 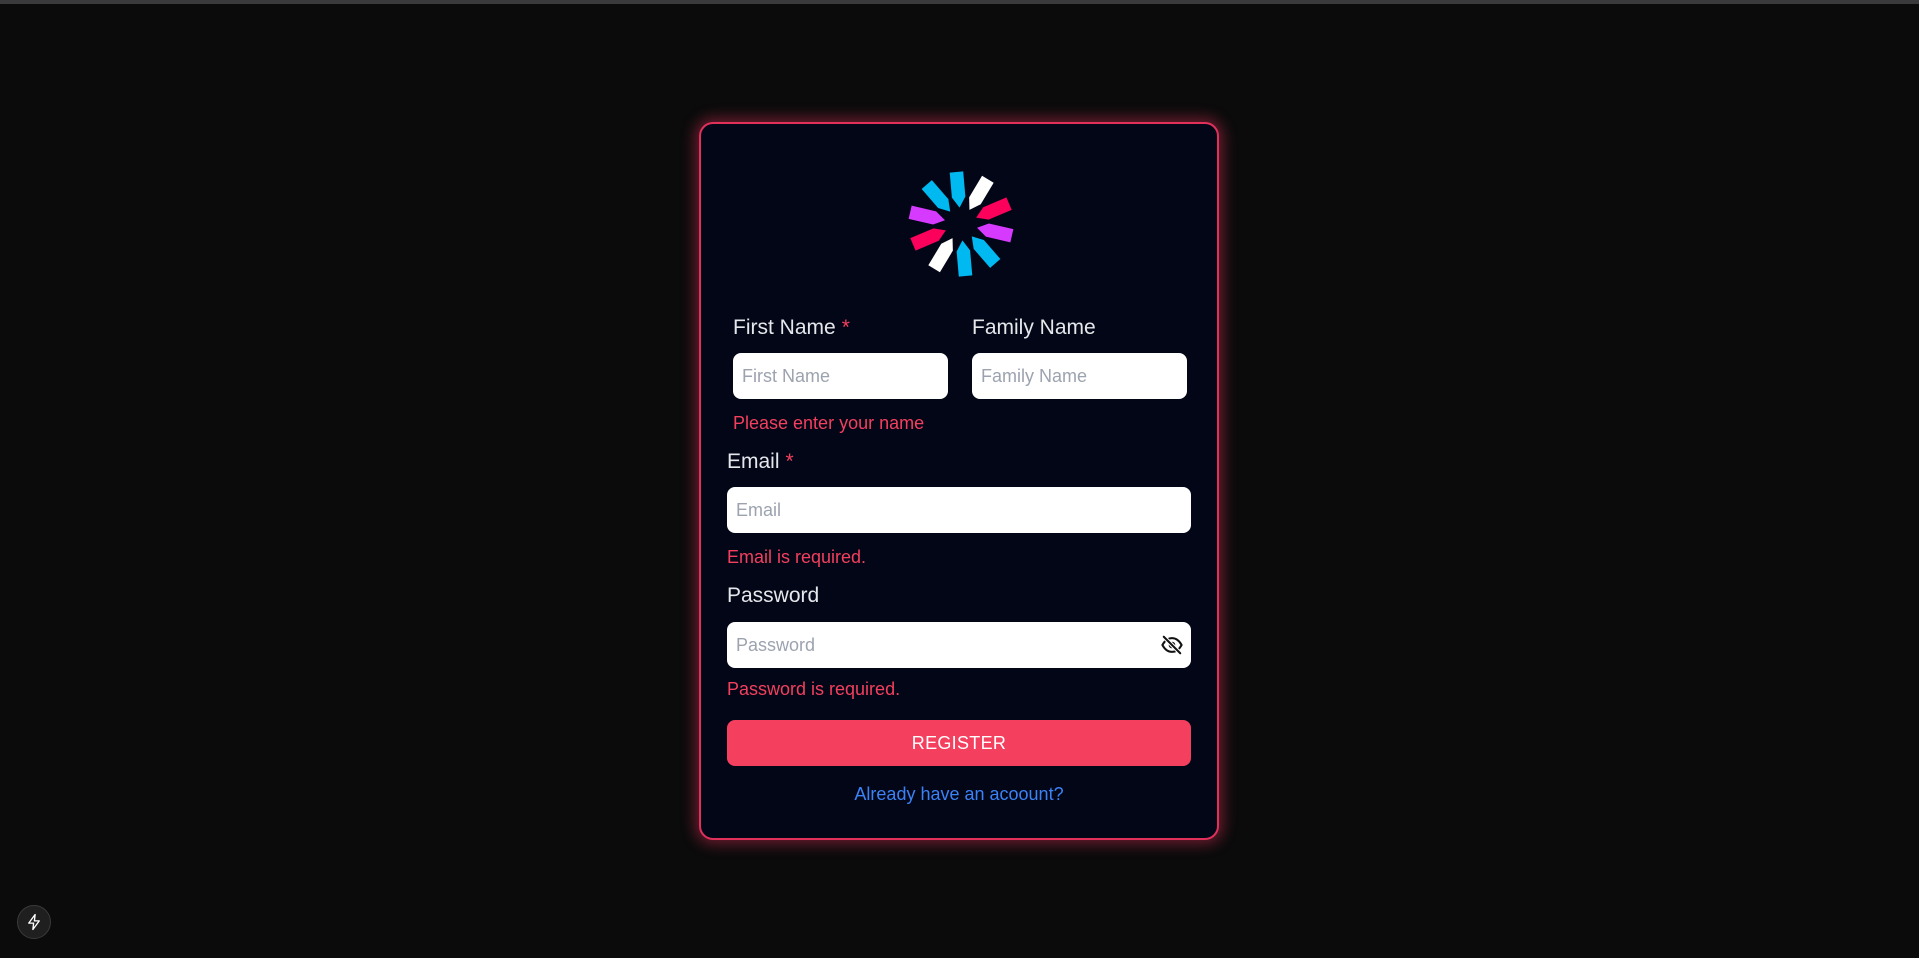 I want to click on password-field-wrapper, so click(x=959, y=645).